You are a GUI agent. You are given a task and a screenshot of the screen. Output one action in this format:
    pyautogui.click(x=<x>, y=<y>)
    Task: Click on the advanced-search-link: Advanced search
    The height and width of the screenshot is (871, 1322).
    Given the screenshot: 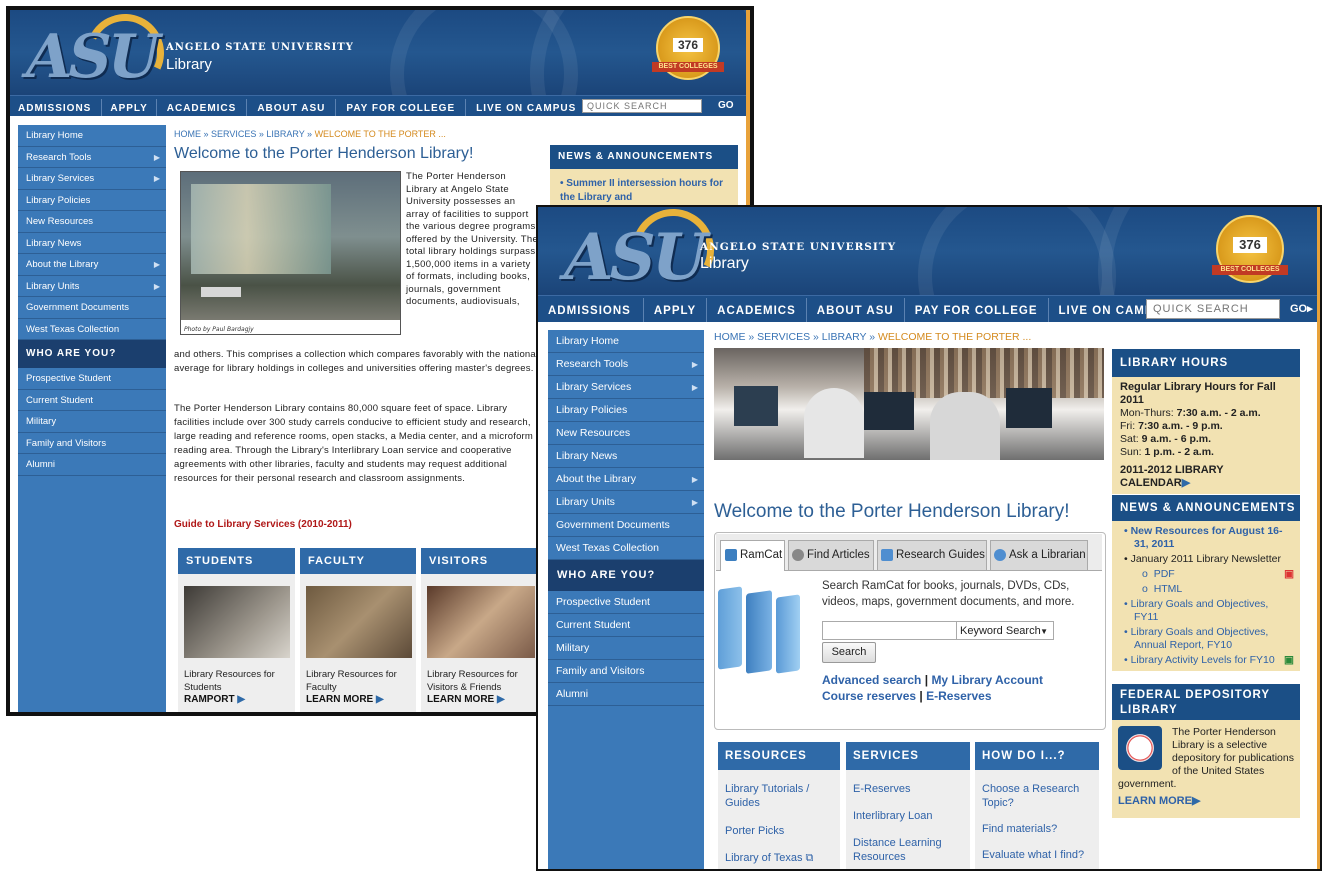 What is the action you would take?
    pyautogui.click(x=871, y=680)
    